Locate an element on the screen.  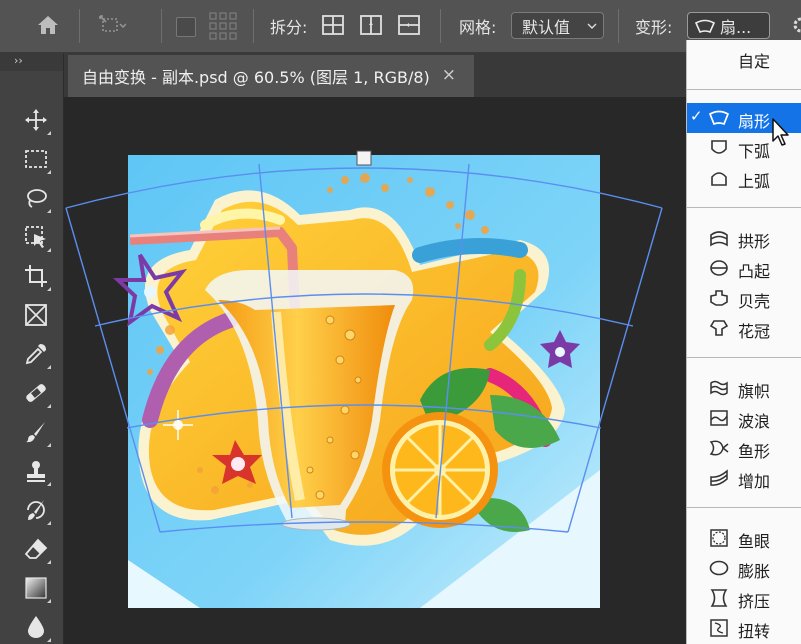
move-tool is located at coordinates (36, 120).